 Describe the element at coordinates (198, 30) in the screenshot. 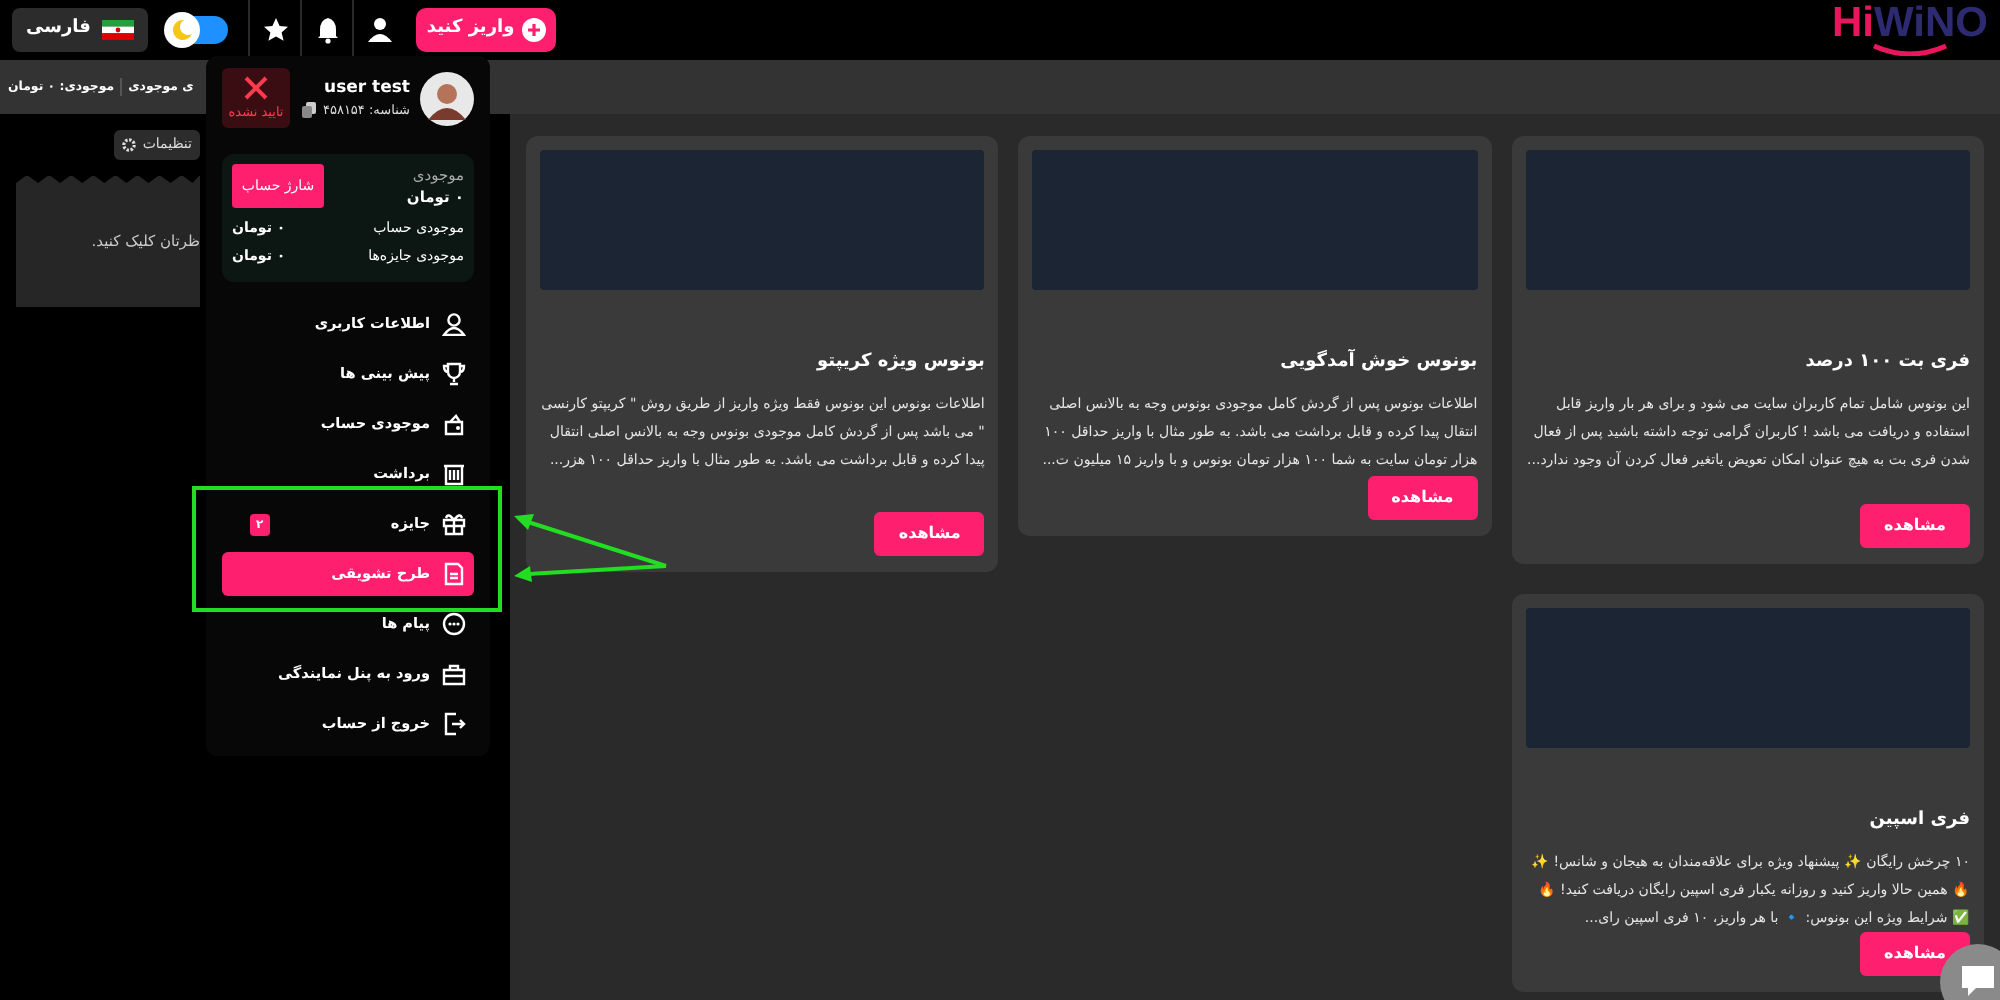

I see `theme-toggle` at that location.